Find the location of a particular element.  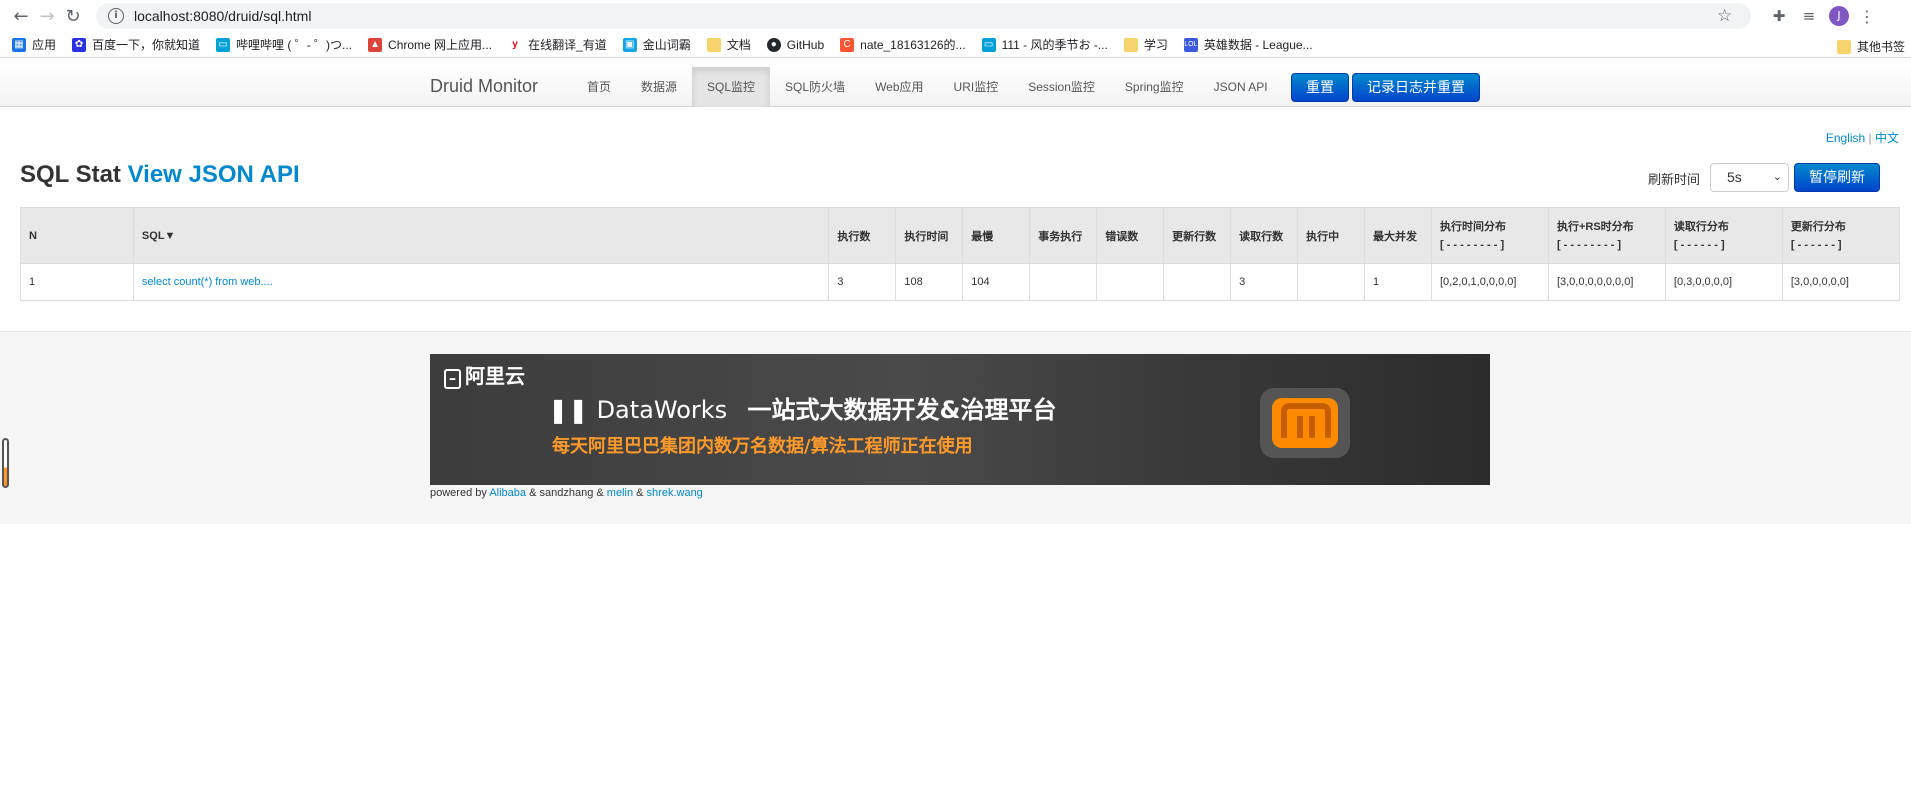

reading-list-icon: ≡ is located at coordinates (1809, 16).